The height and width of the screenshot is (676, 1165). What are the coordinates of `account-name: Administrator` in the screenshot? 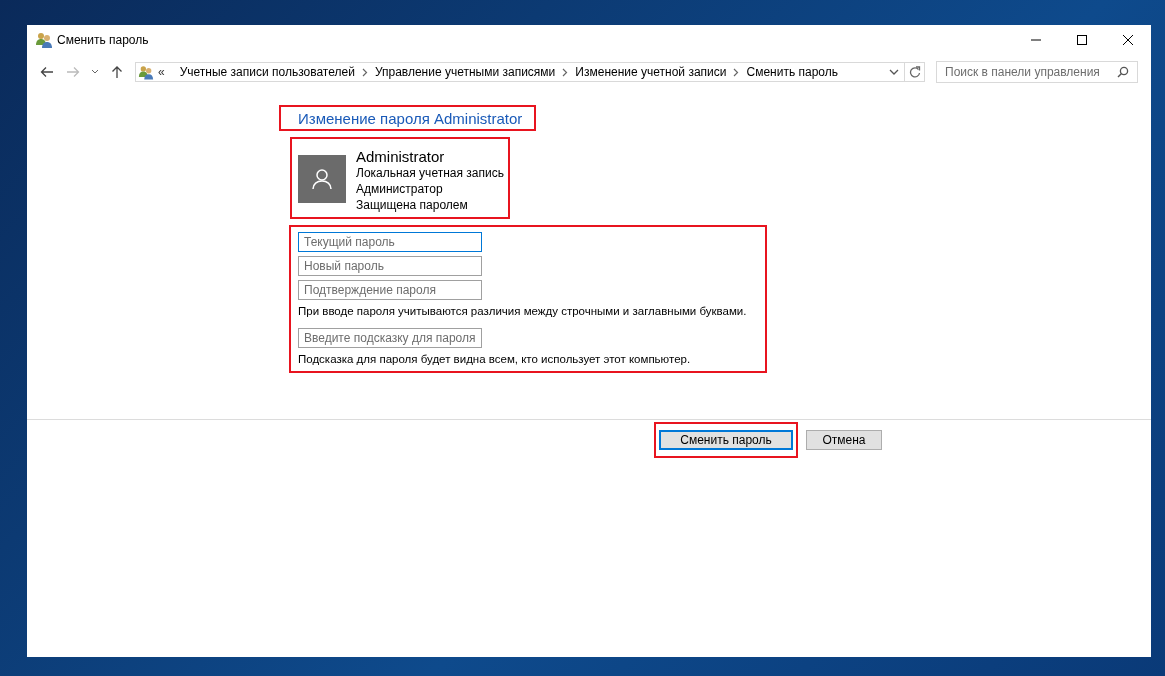 It's located at (401, 156).